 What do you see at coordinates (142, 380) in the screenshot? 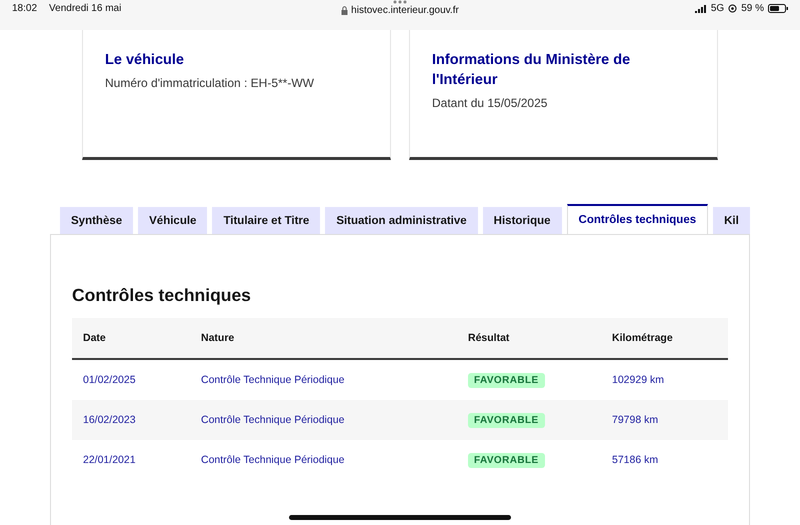
I see `date-link: 01/02/2025` at bounding box center [142, 380].